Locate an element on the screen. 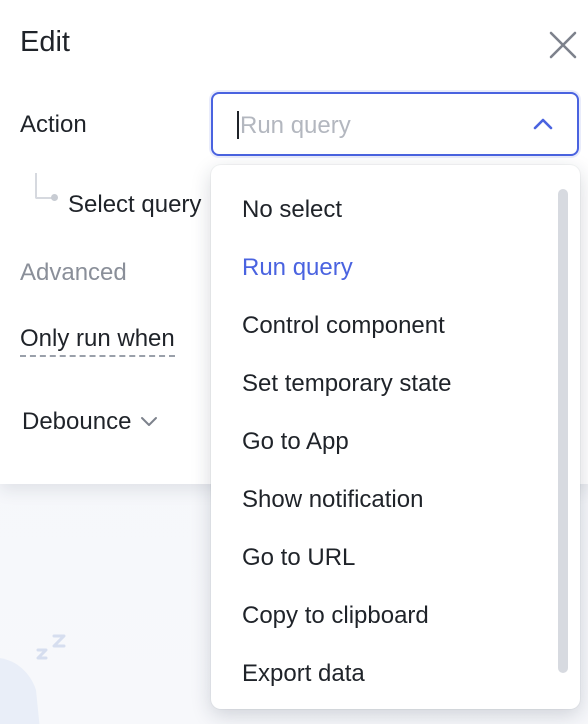 The image size is (588, 724). option-go-to-url: Go to URL is located at coordinates (381, 558).